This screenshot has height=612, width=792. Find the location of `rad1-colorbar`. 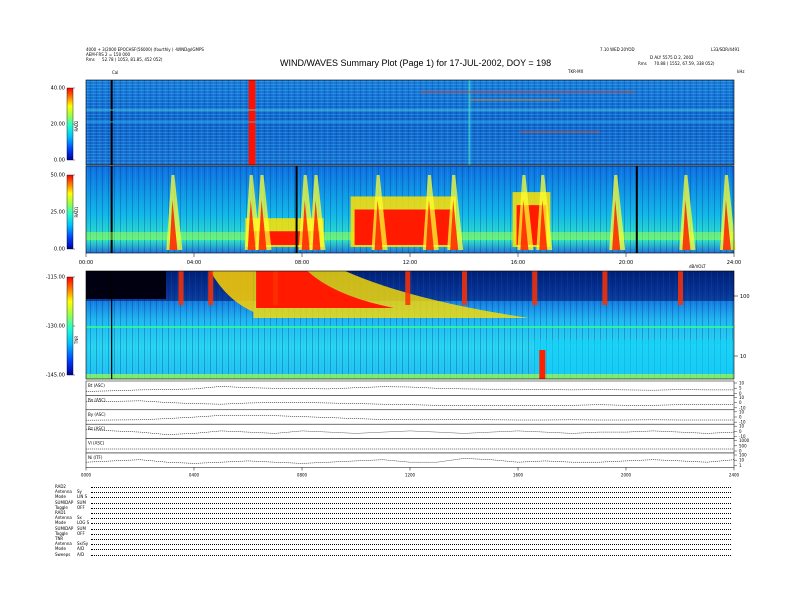

rad1-colorbar is located at coordinates (70, 212).